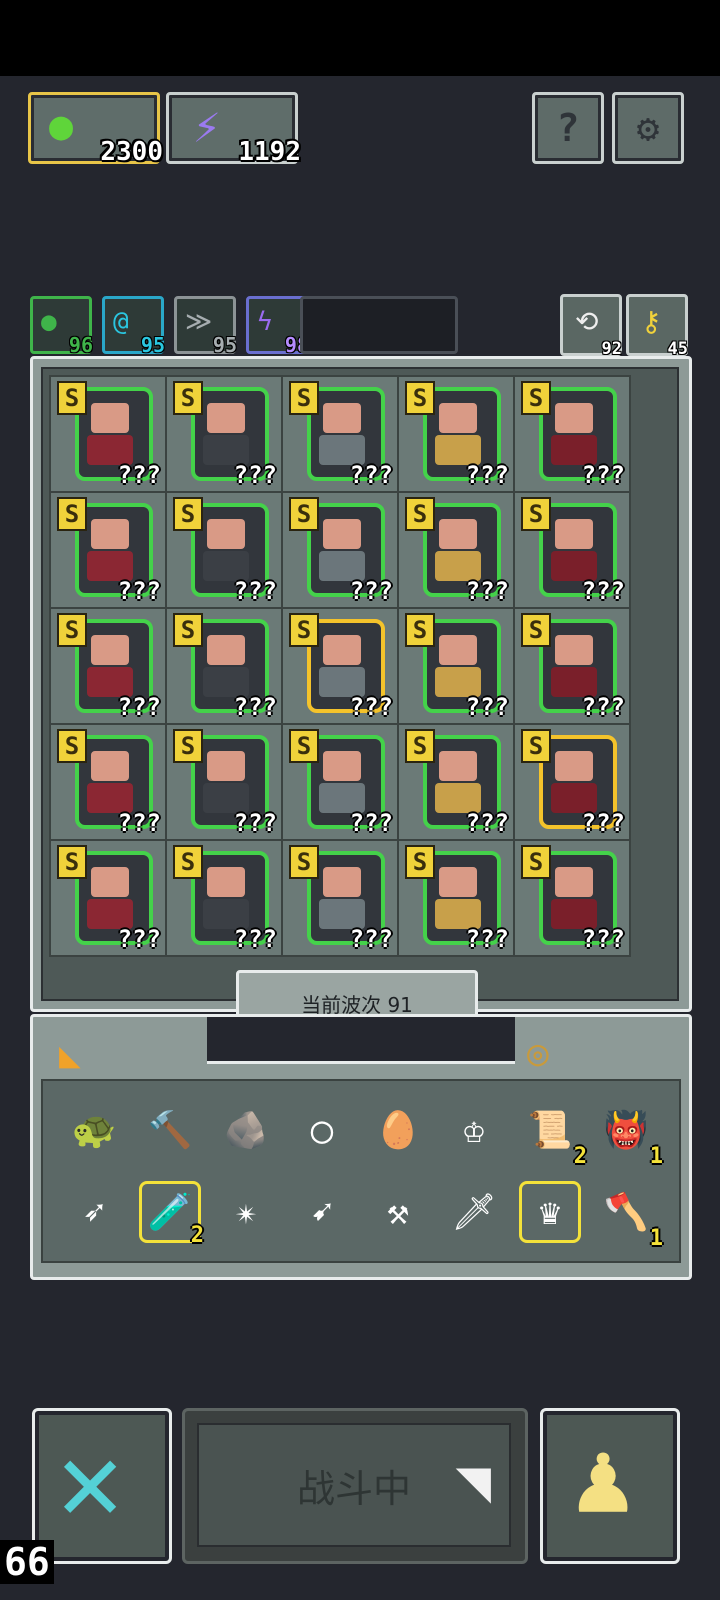  I want to click on crown-icon: ♔, so click(474, 1130).